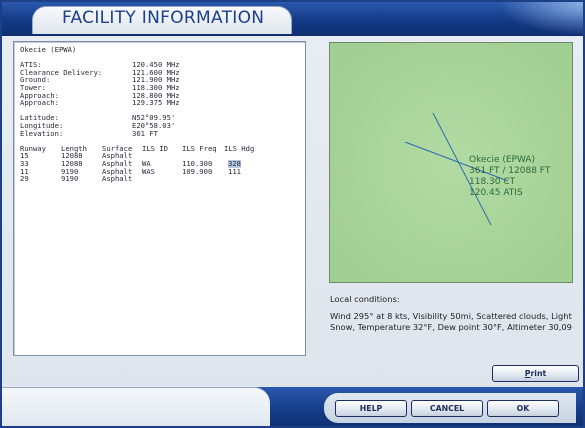 The height and width of the screenshot is (428, 585). Describe the element at coordinates (510, 171) in the screenshot. I see `map-elevation-length-label: 361 FT / 12088 FT` at that location.